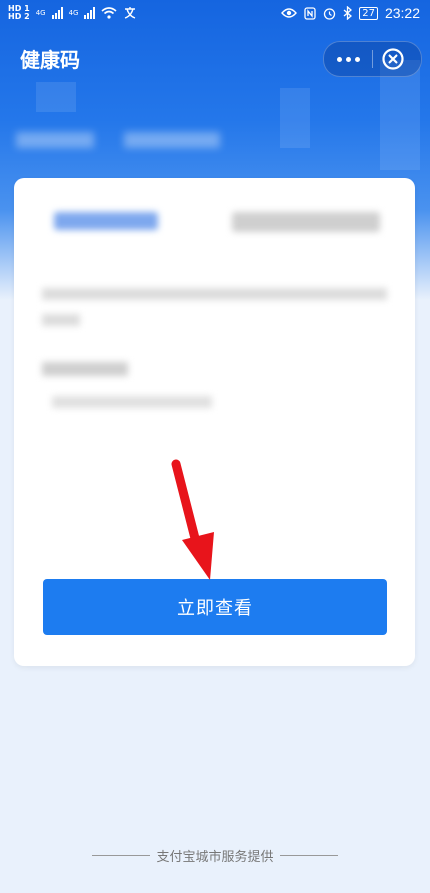  I want to click on capsule-divider, so click(372, 59).